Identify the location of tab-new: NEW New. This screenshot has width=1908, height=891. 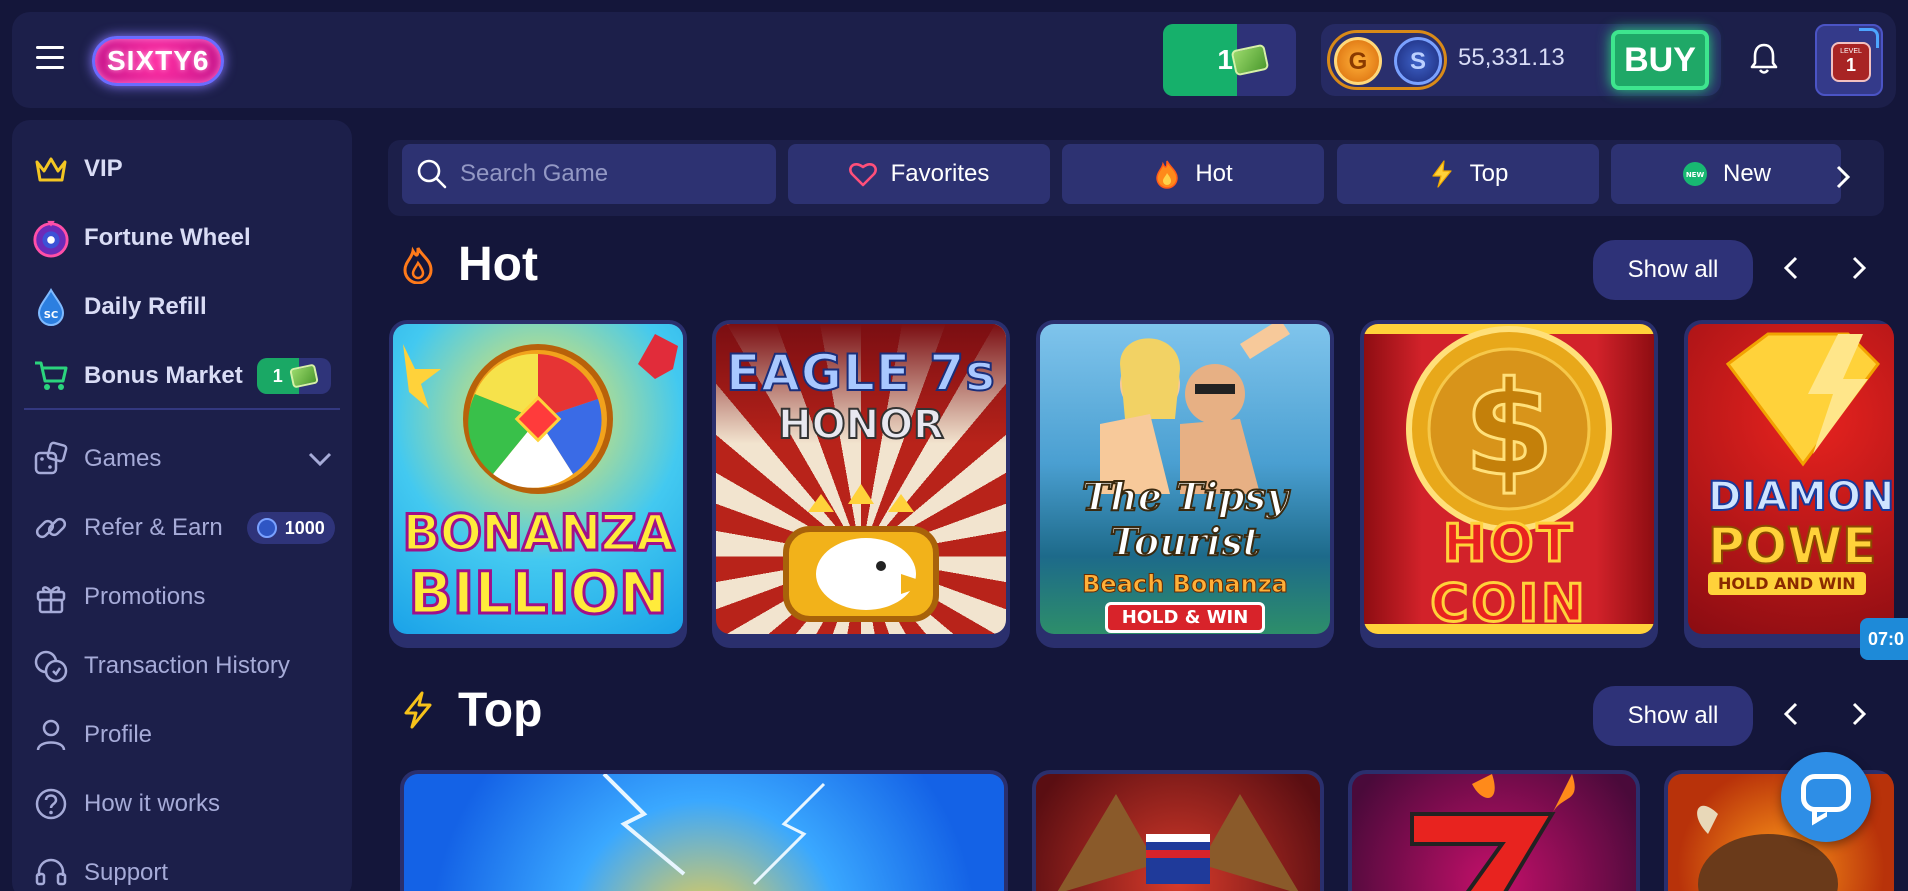
(1726, 174).